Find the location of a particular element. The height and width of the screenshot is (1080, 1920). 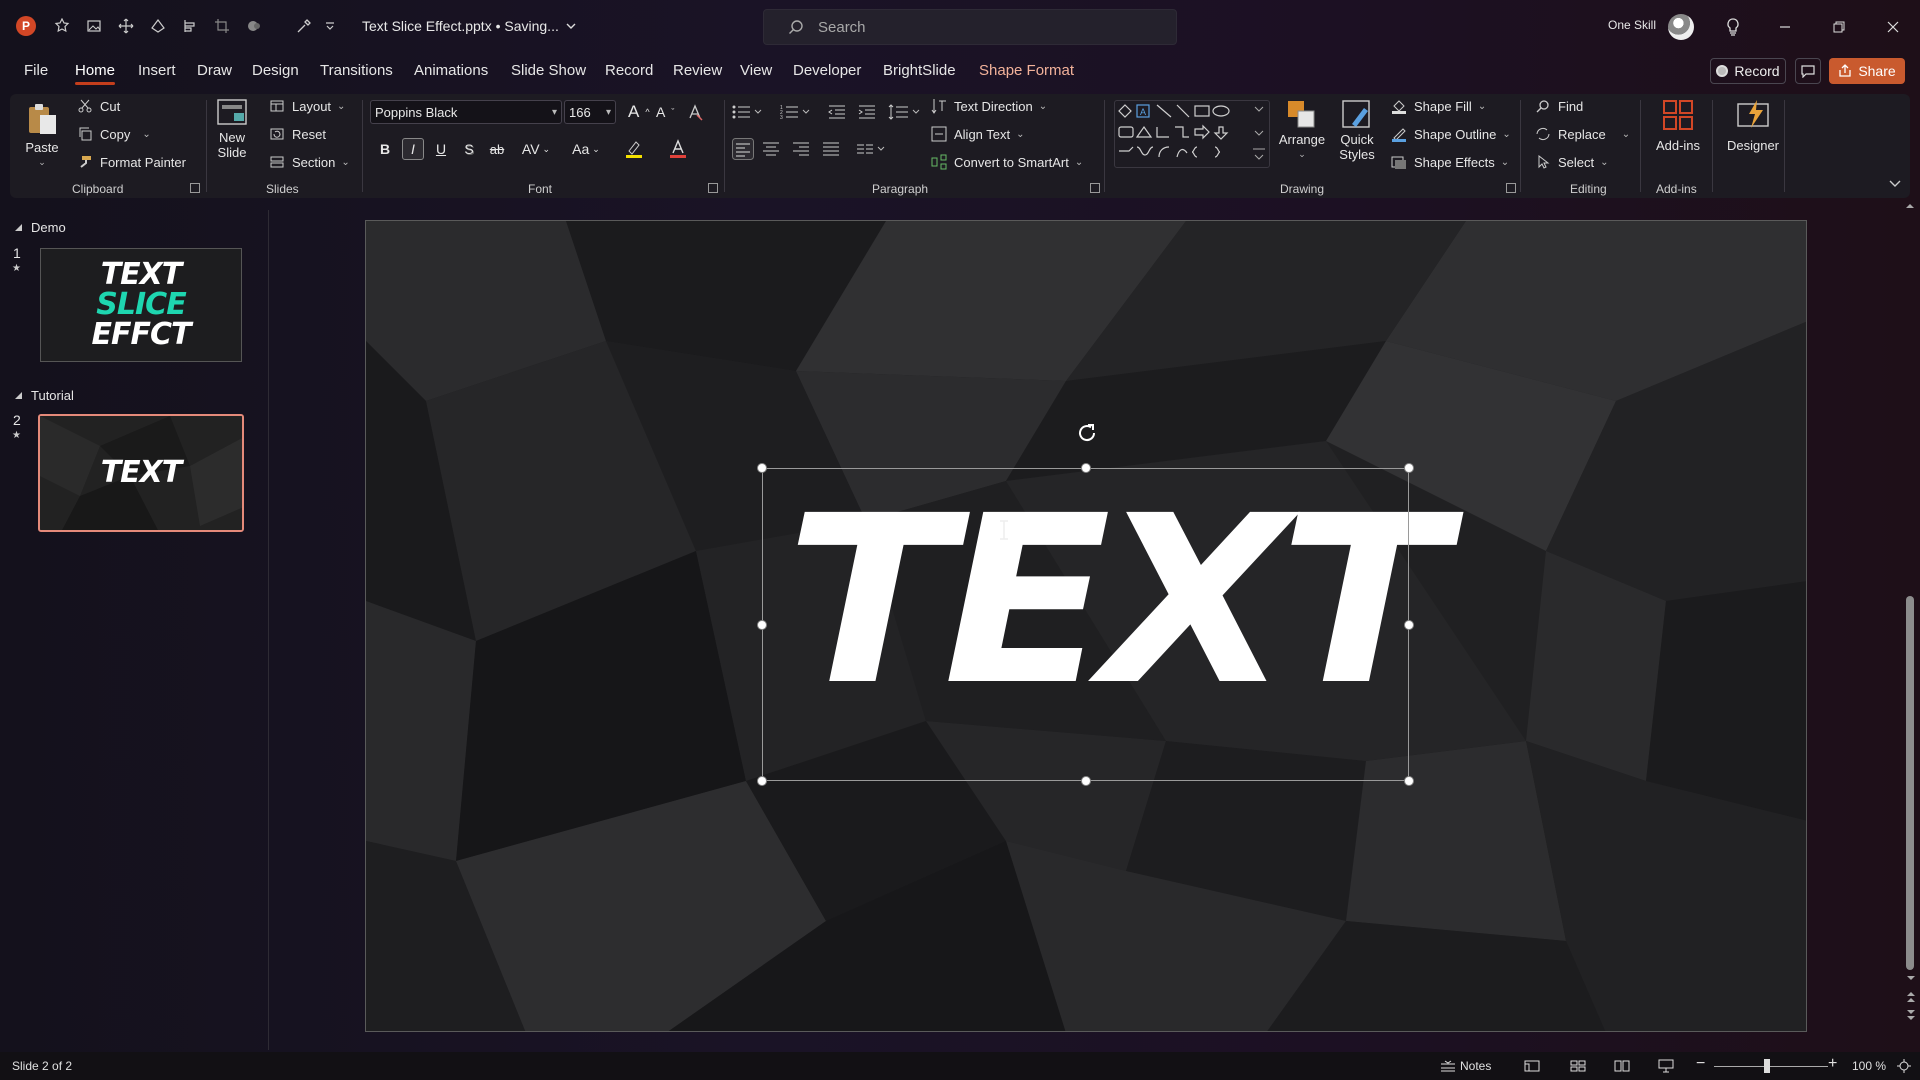

tab-slide-show: Slide Show is located at coordinates (548, 70).